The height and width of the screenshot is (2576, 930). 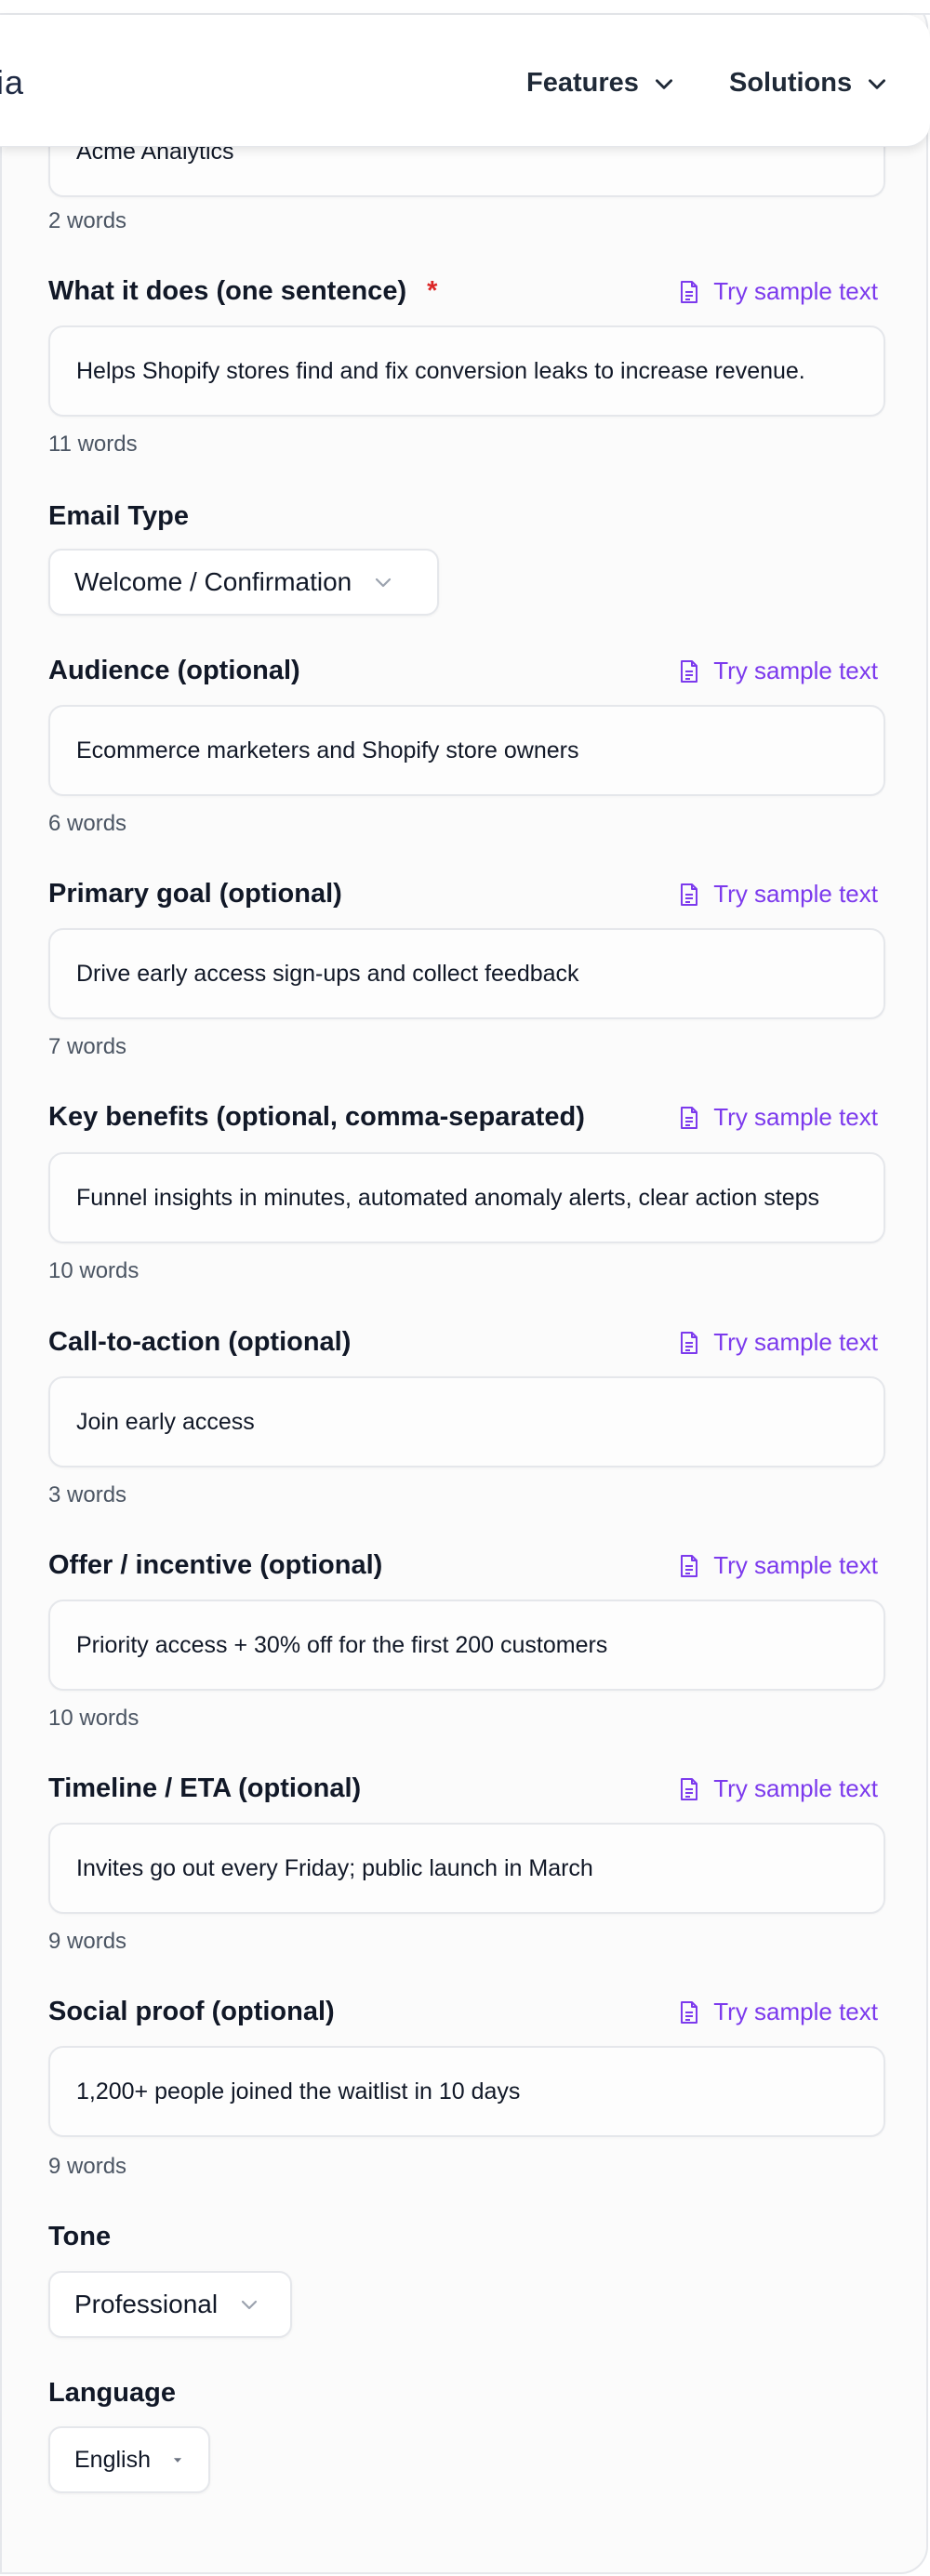 I want to click on caret-down-icon, so click(x=177, y=2460).